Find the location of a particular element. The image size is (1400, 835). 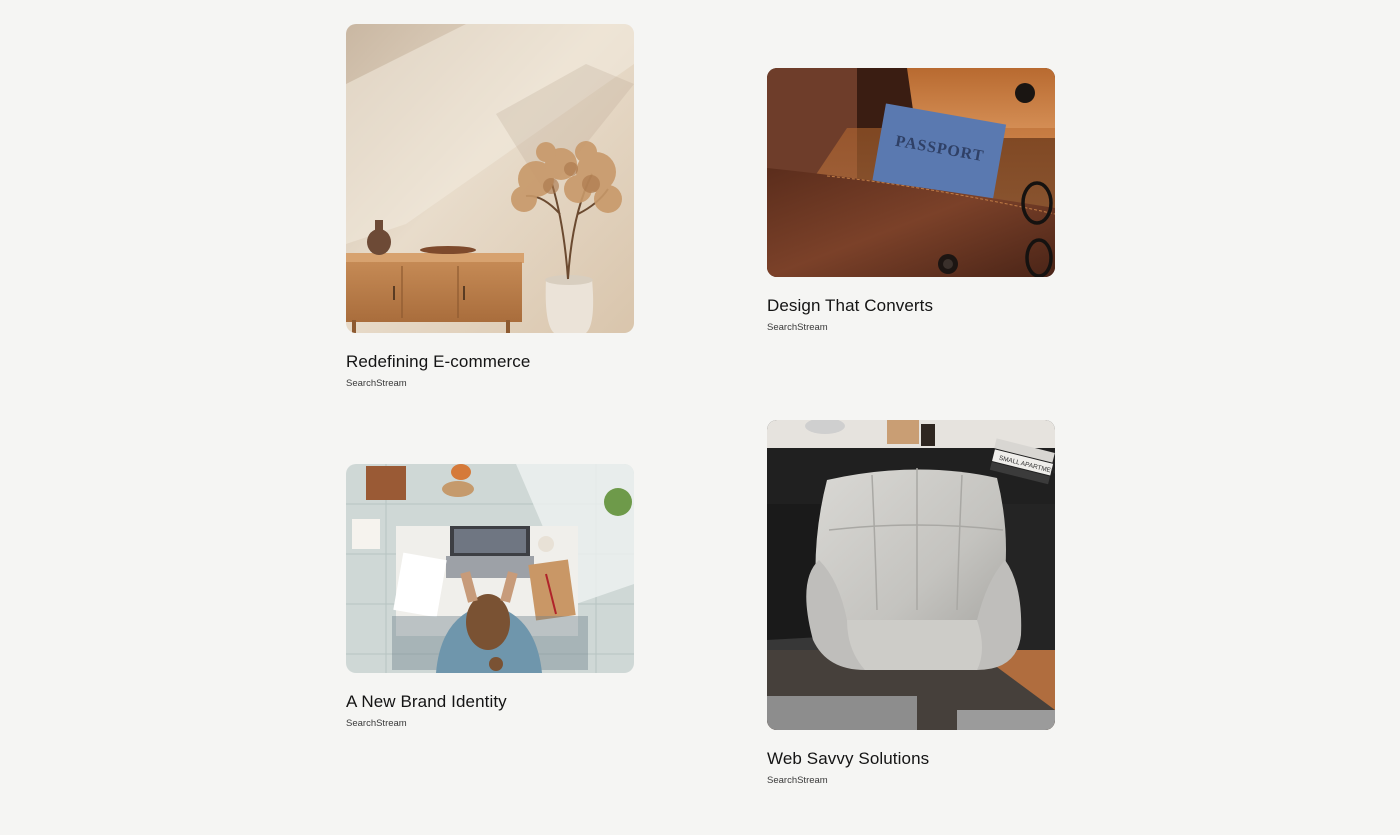

armchair-office-image: SMALL APARTMENT is located at coordinates (911, 575).